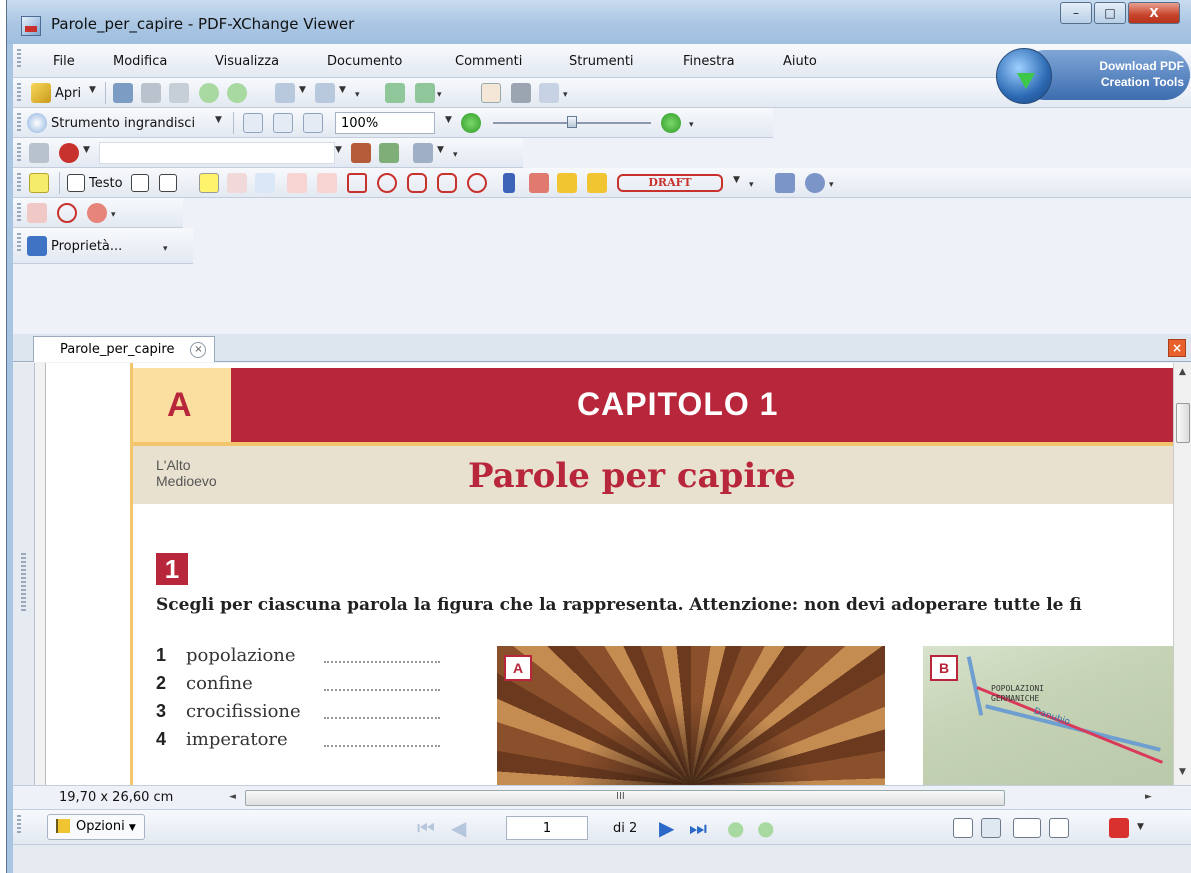 The image size is (1191, 873). What do you see at coordinates (572, 122) in the screenshot?
I see `zoom-slider-thumb` at bounding box center [572, 122].